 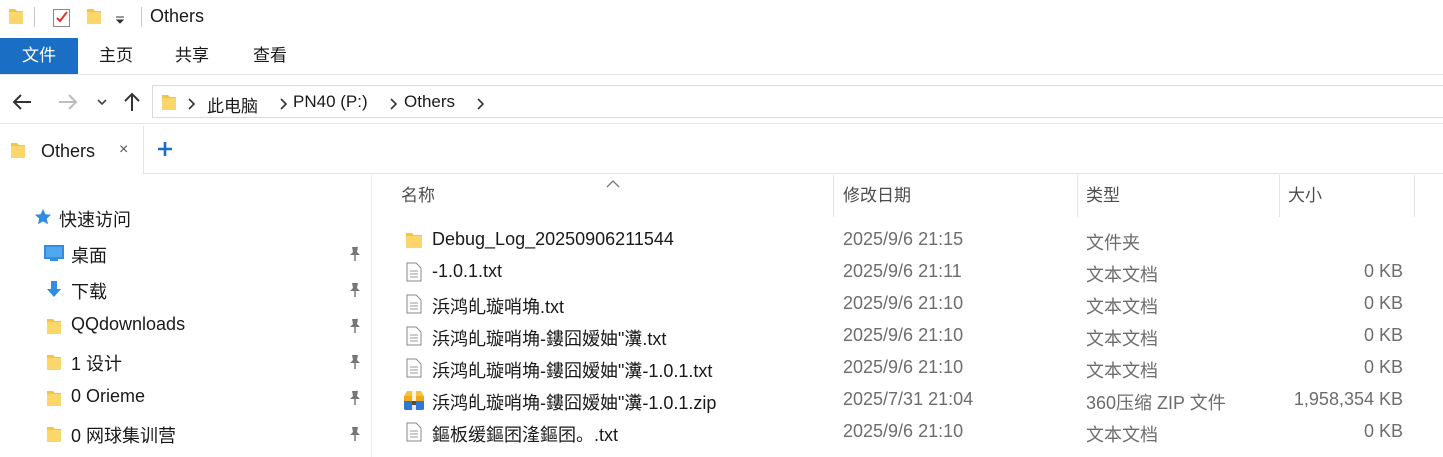 What do you see at coordinates (721, 18) in the screenshot?
I see `title-bar: Others` at bounding box center [721, 18].